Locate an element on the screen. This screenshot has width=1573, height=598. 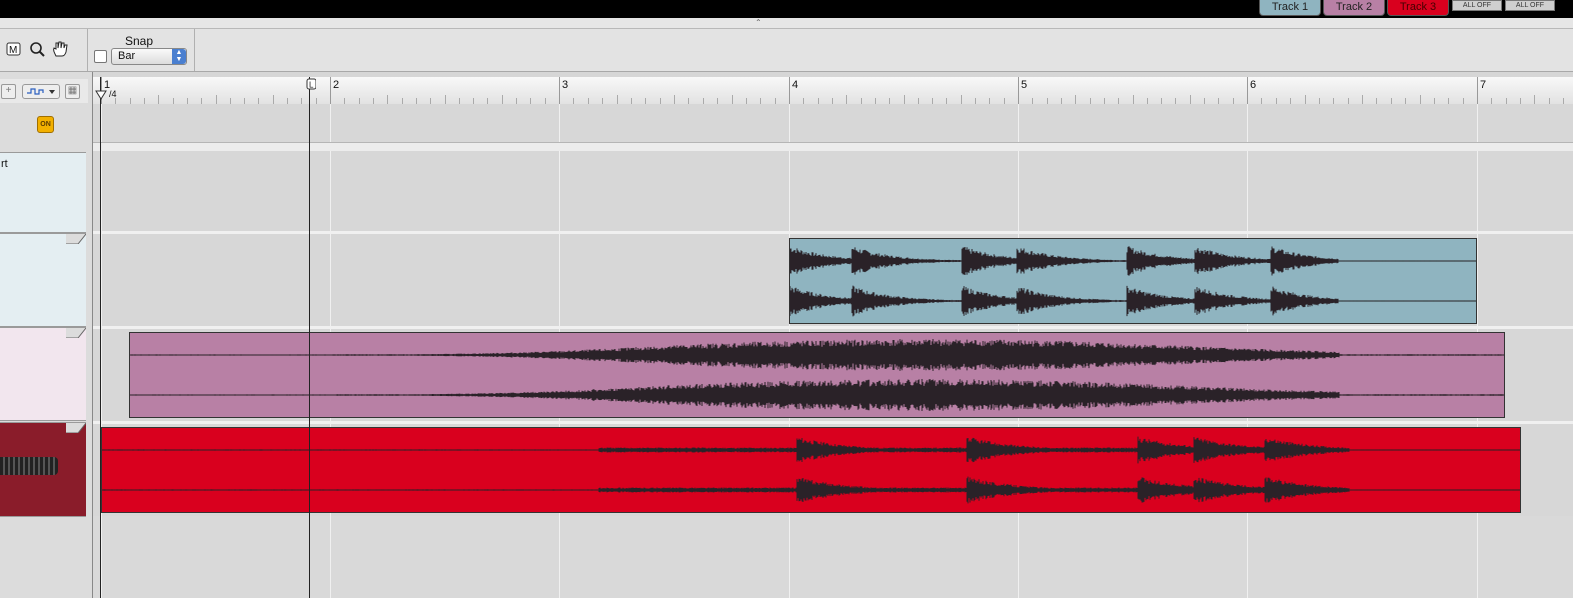
magnify-icon is located at coordinates (37, 49).